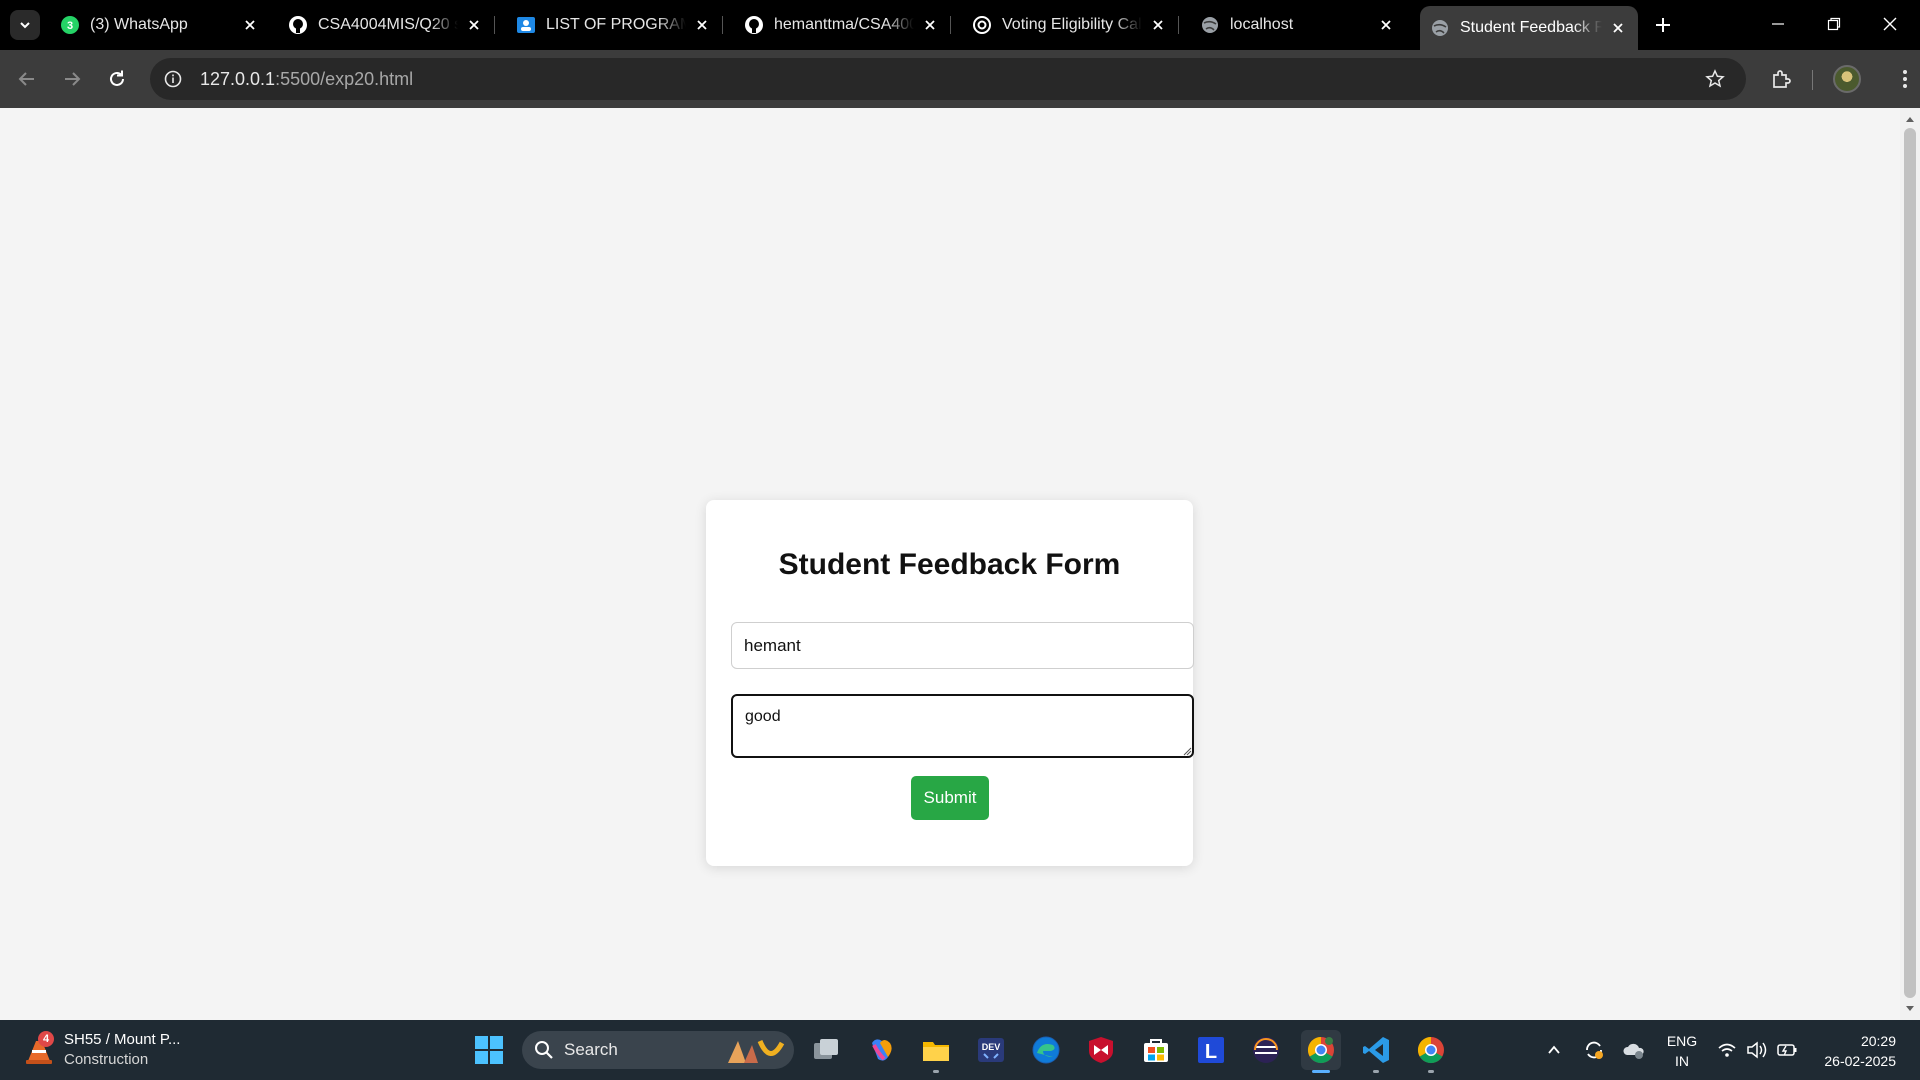 The image size is (1920, 1080). I want to click on browser-toolbar: 127.0.0.1:5500/exp20.html, so click(960, 79).